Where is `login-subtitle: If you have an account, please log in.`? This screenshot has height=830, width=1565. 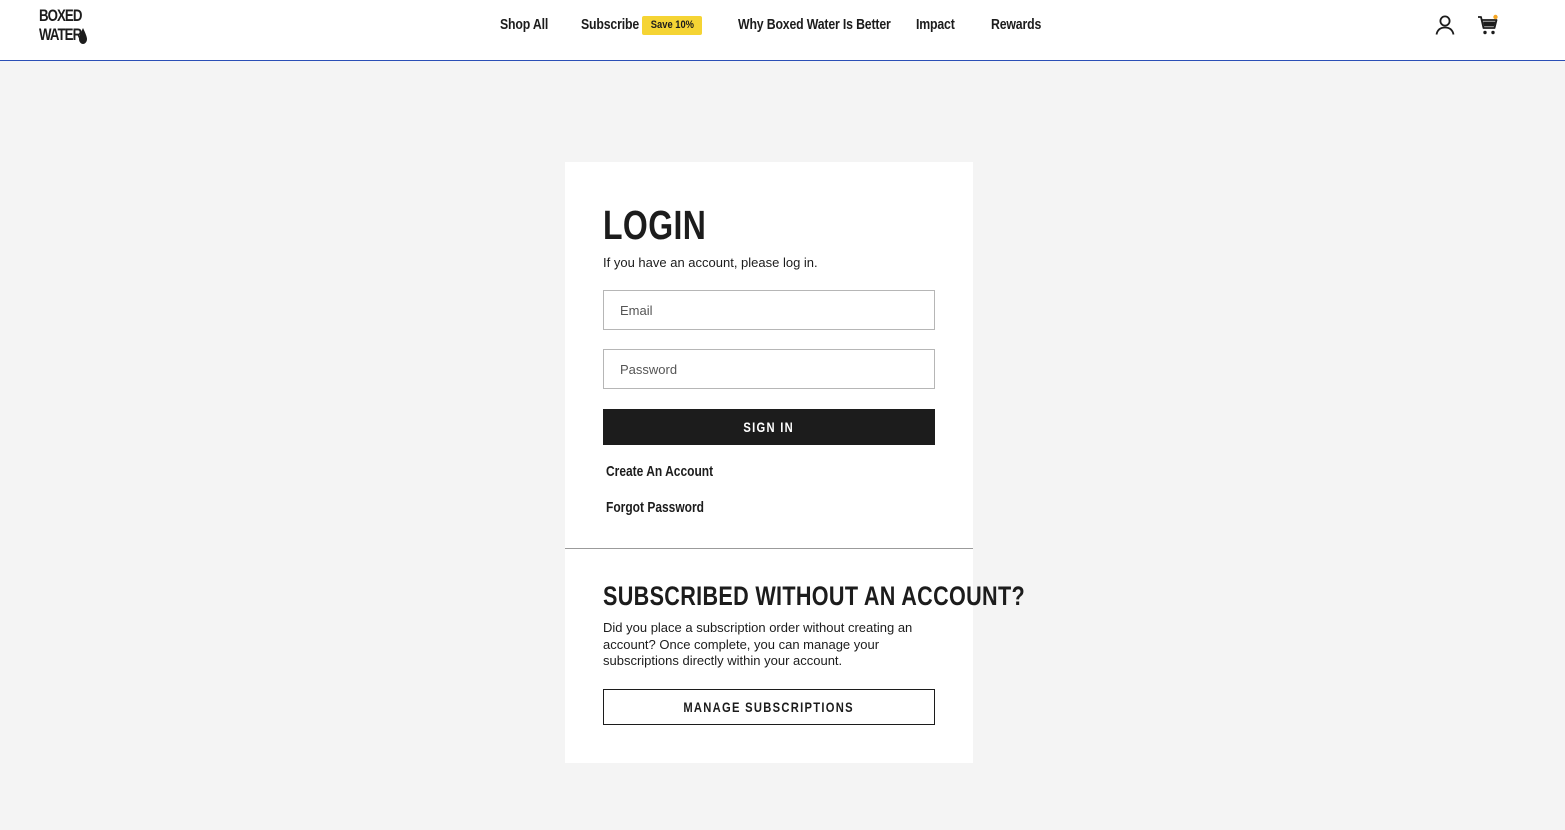
login-subtitle: If you have an account, please log in. is located at coordinates (710, 262).